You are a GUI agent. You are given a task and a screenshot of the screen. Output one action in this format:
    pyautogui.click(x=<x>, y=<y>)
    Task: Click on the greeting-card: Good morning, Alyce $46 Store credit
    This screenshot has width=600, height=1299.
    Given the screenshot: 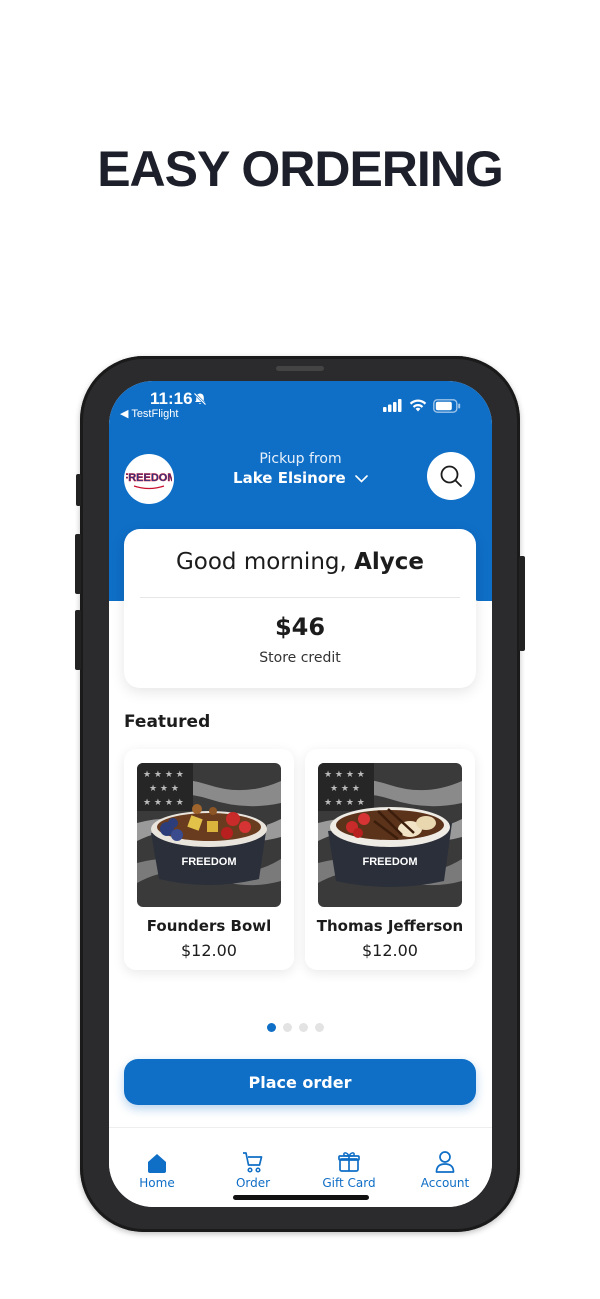 What is the action you would take?
    pyautogui.click(x=300, y=608)
    